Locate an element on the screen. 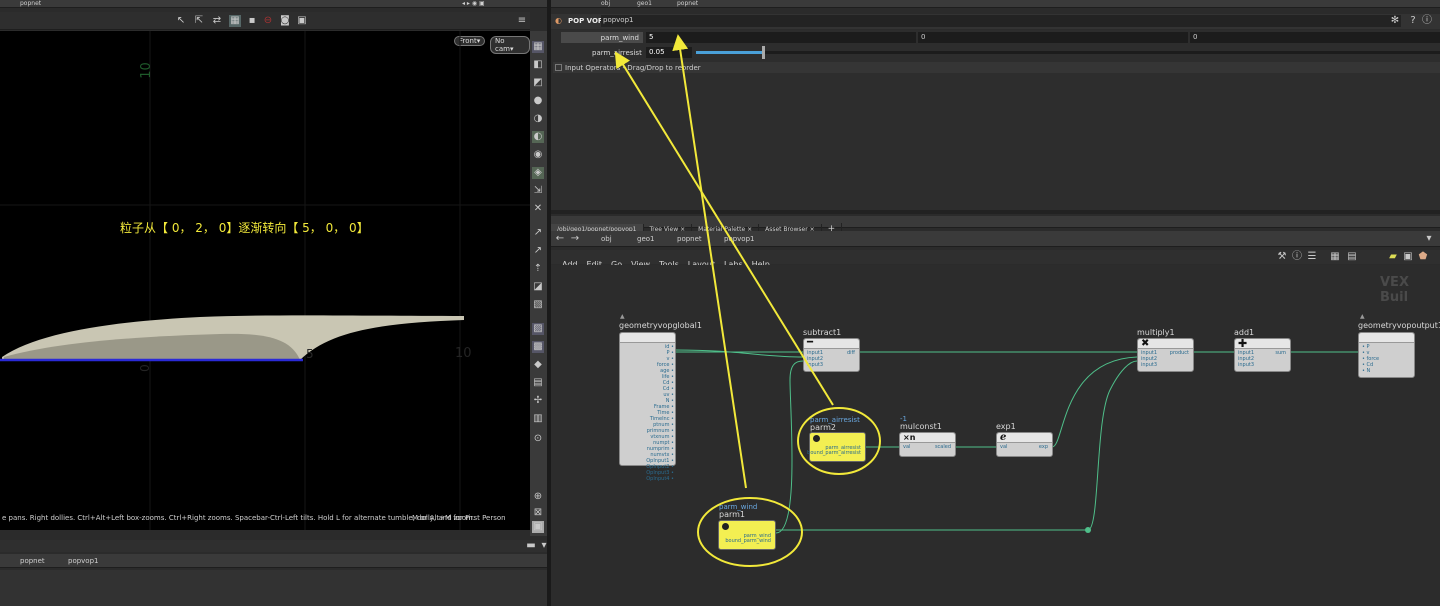  node-subtract1: ━ input1 input2 input3 diff is located at coordinates (831, 355).